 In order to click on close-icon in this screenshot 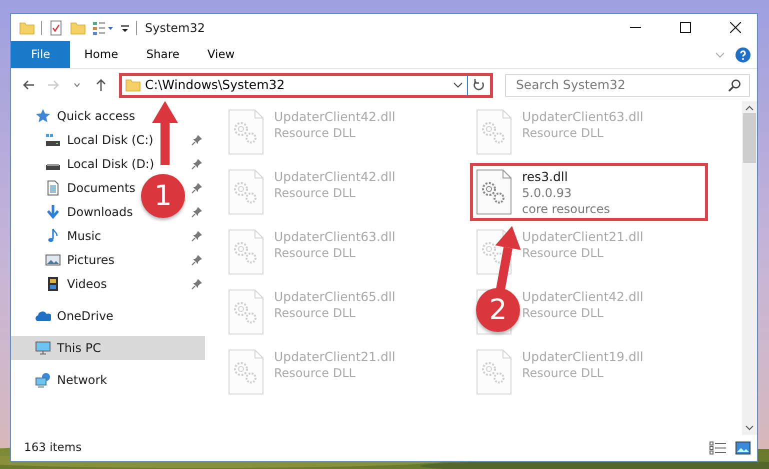, I will do `click(735, 27)`.